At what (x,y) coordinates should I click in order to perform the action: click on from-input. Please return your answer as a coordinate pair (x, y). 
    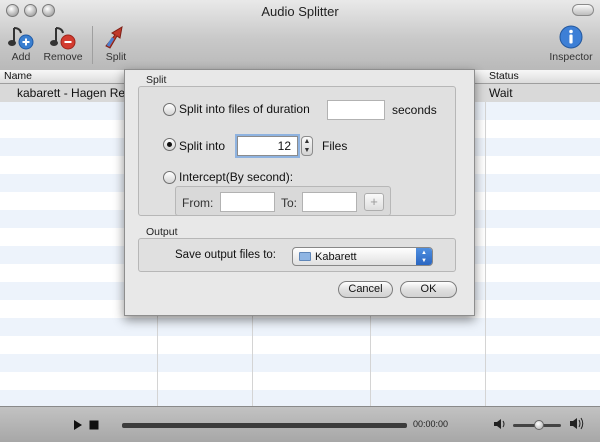
    Looking at the image, I should click on (247, 202).